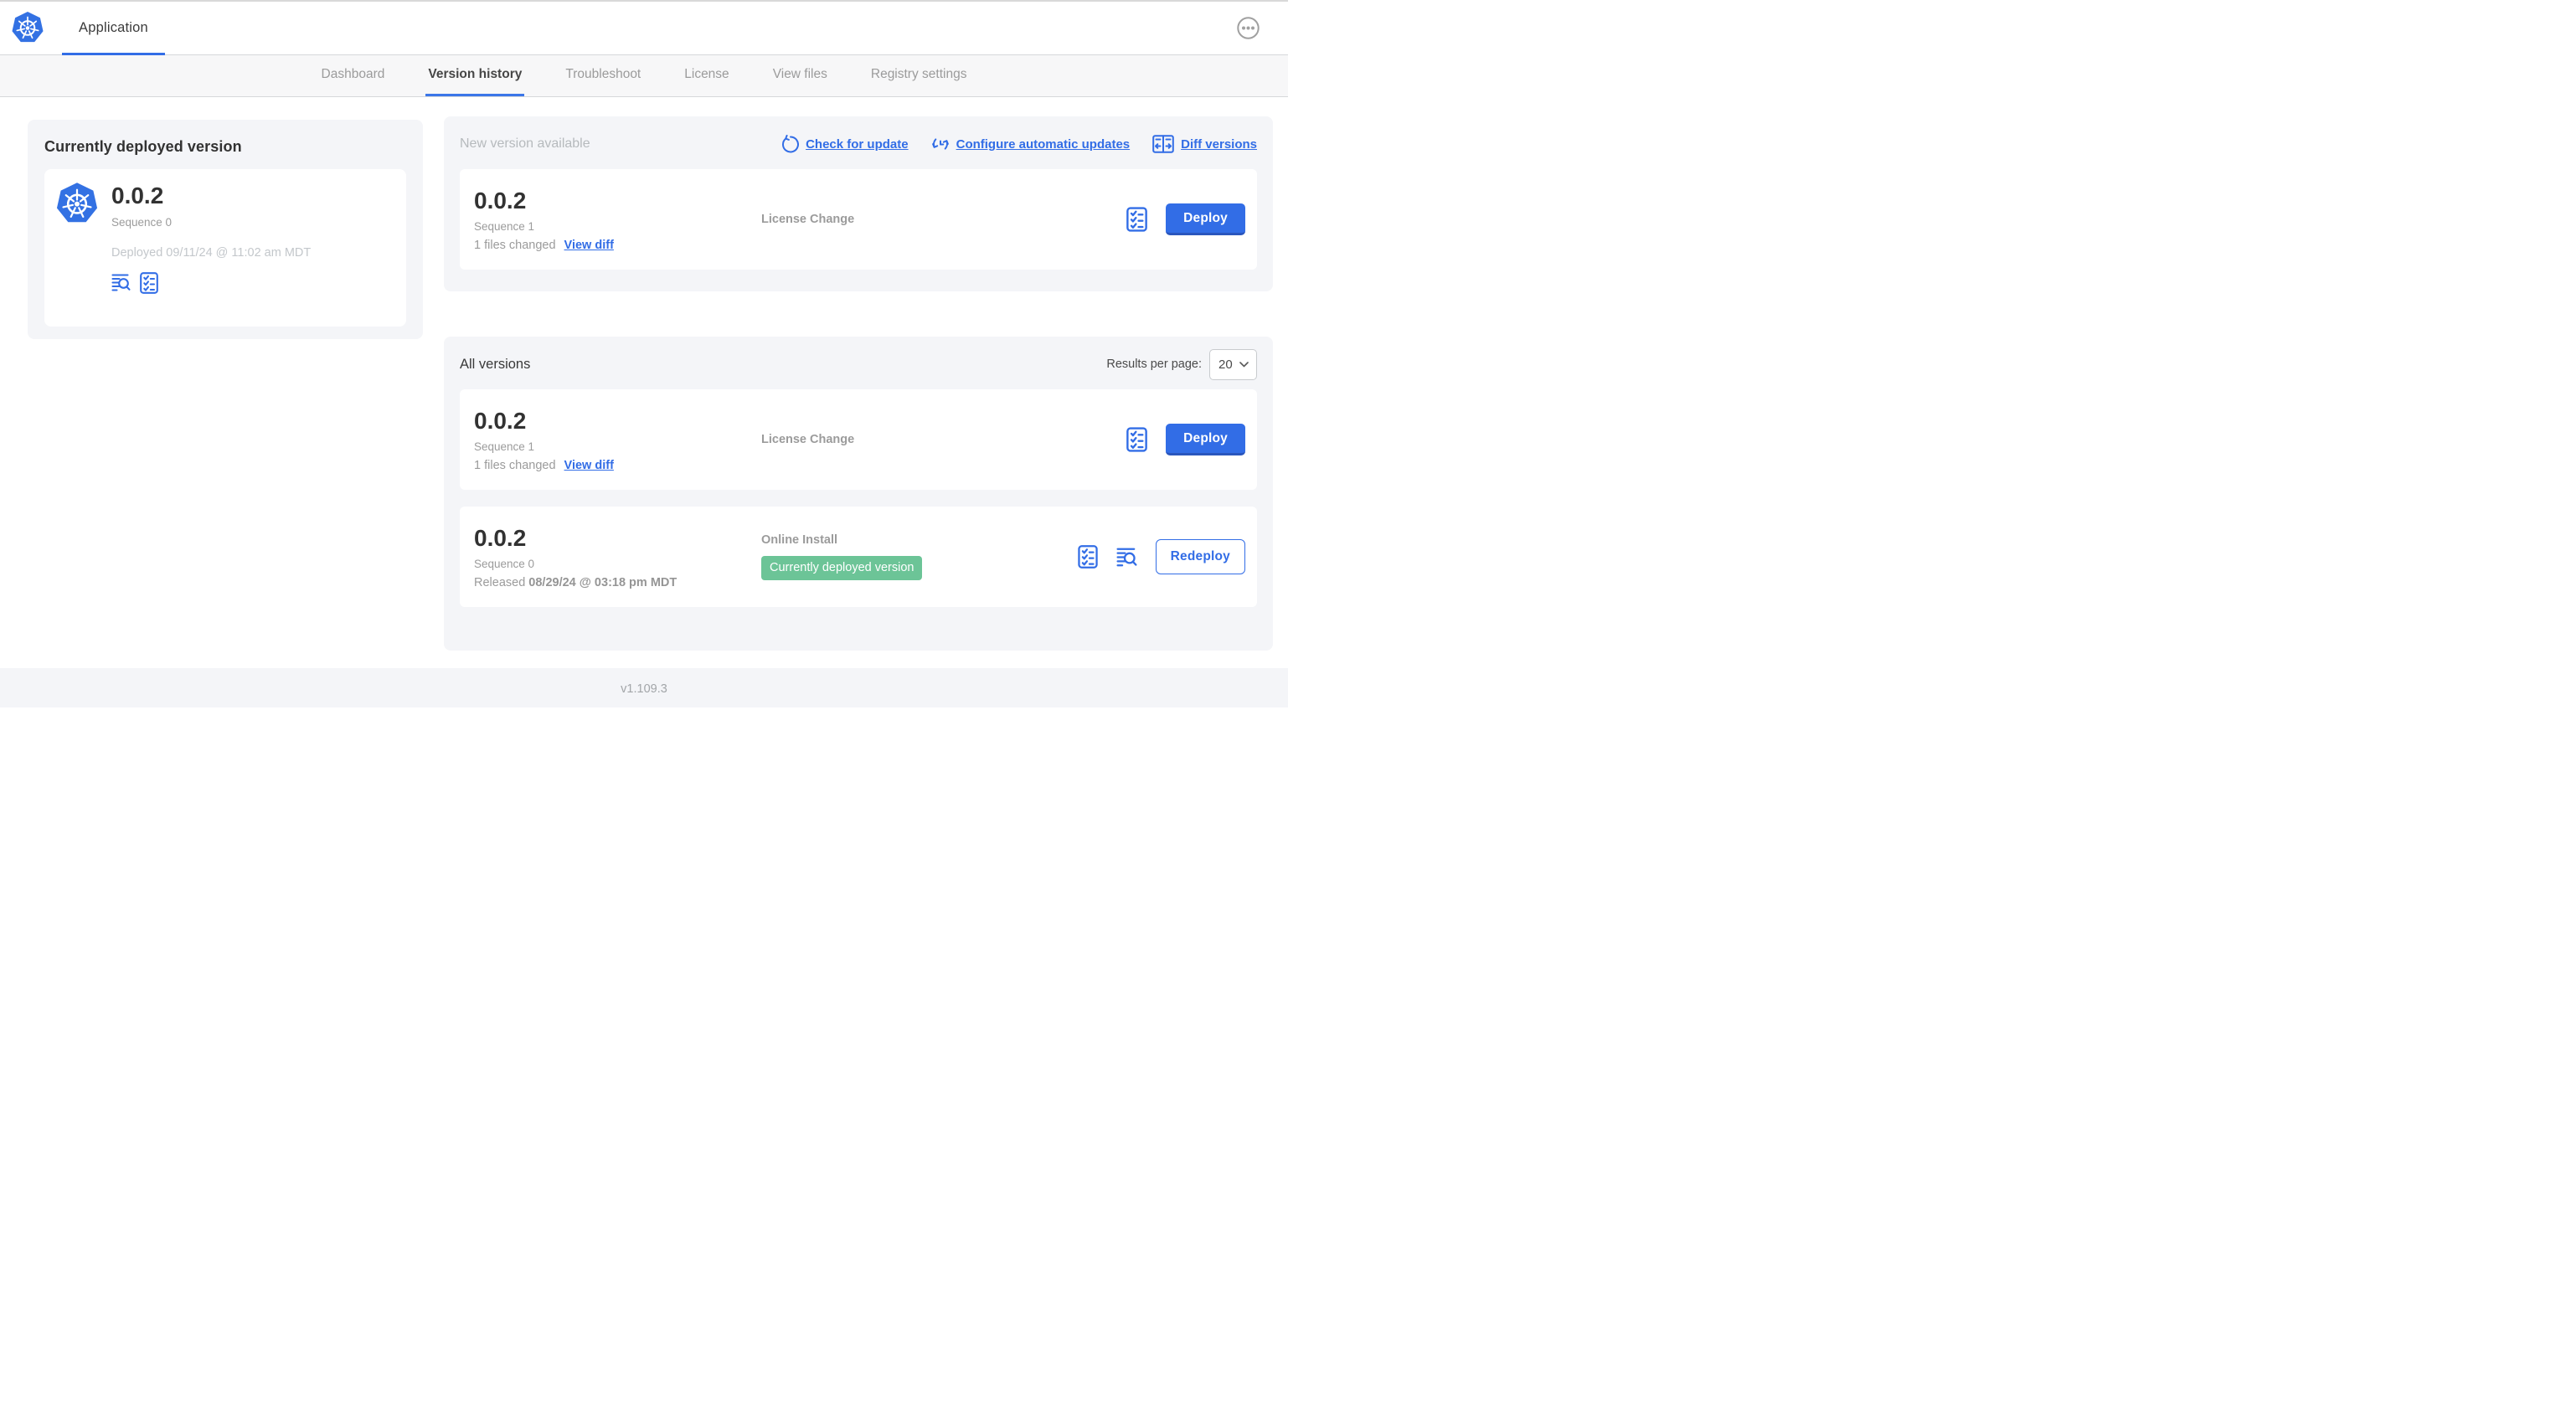 The image size is (2576, 1415). What do you see at coordinates (1043, 144) in the screenshot?
I see `configure-automatic-updates-label: Configure automatic updates` at bounding box center [1043, 144].